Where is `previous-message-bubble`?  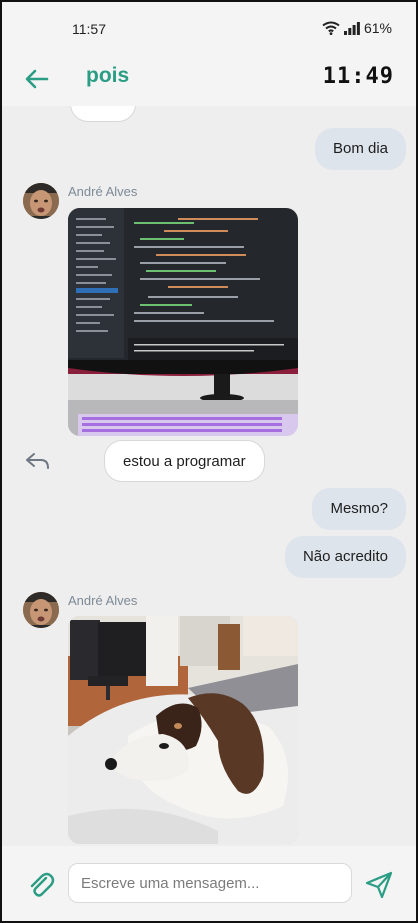 previous-message-bubble is located at coordinates (103, 114).